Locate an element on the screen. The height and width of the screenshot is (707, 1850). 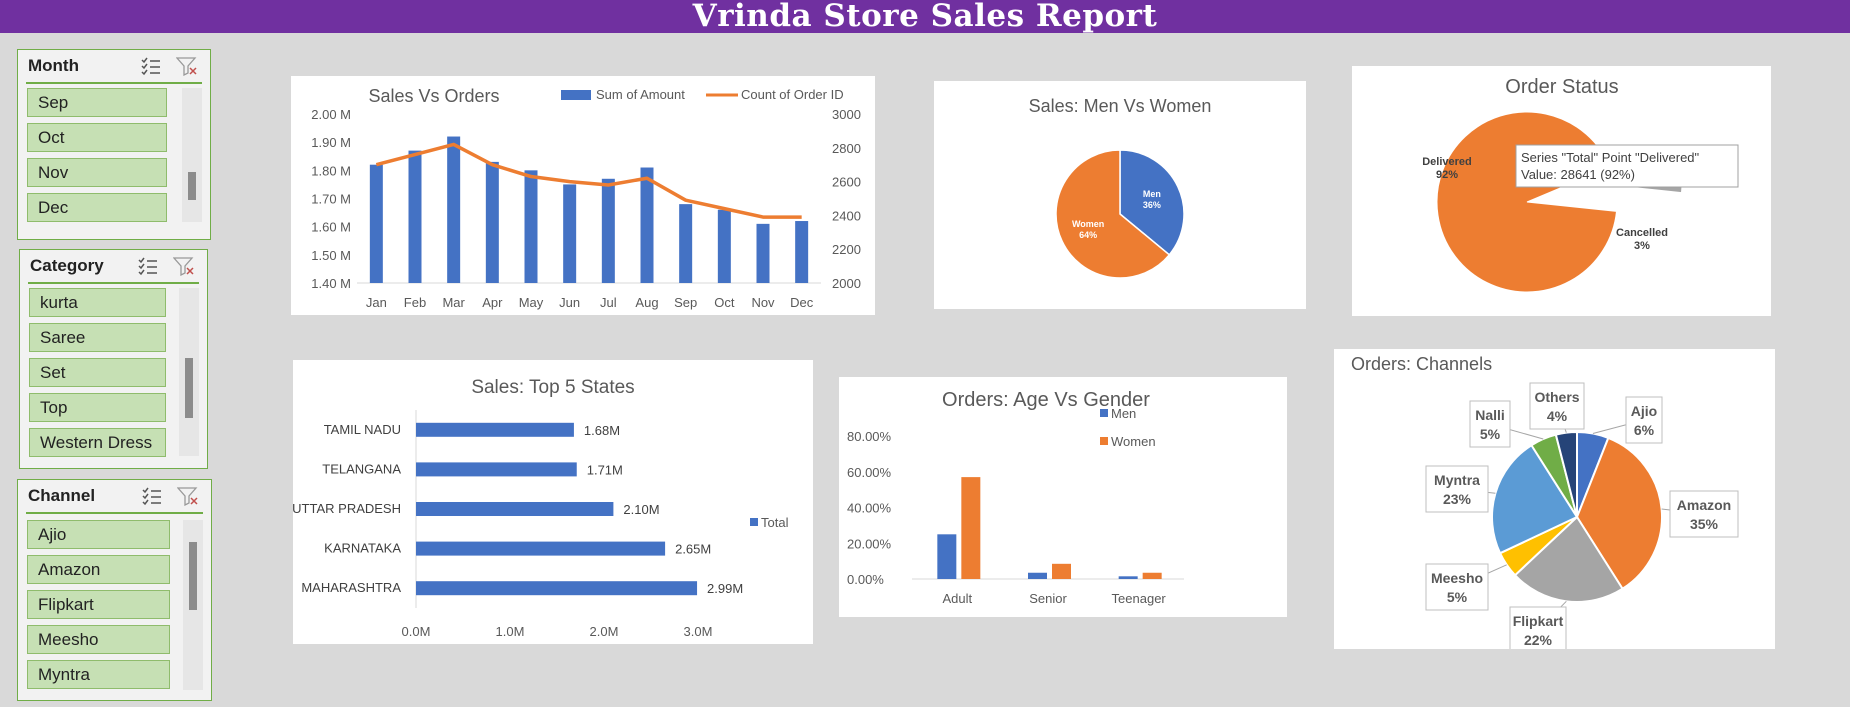
x-axis-tick: 1.0M is located at coordinates (510, 631).